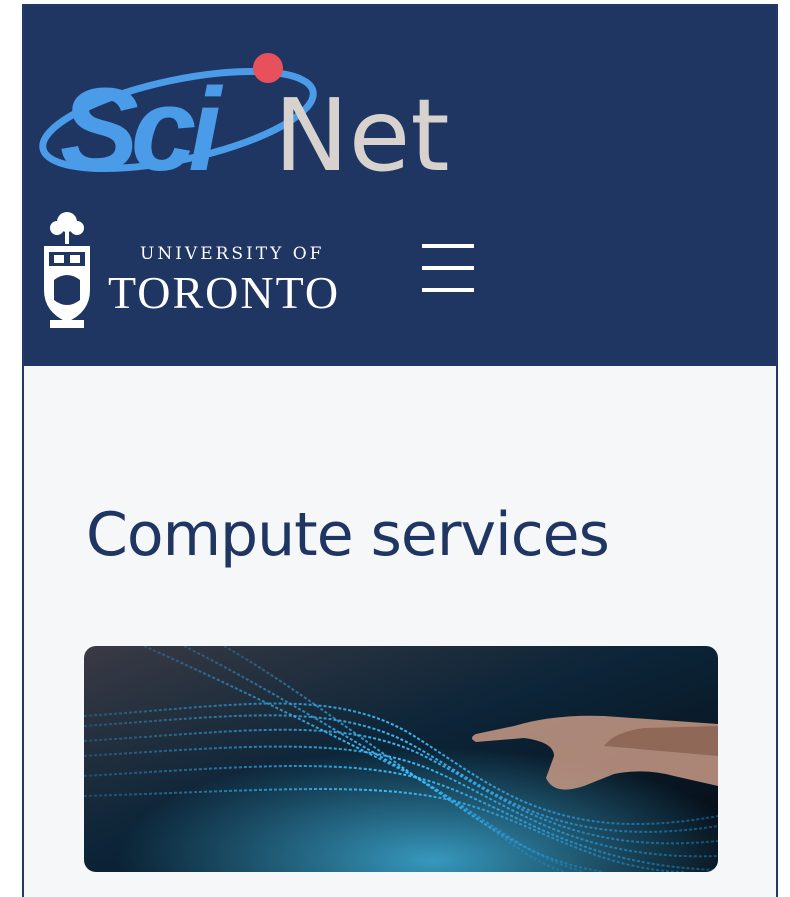  I want to click on university-of-toronto-logo: UNIVERSITY OF TORONTO, so click(220, 273).